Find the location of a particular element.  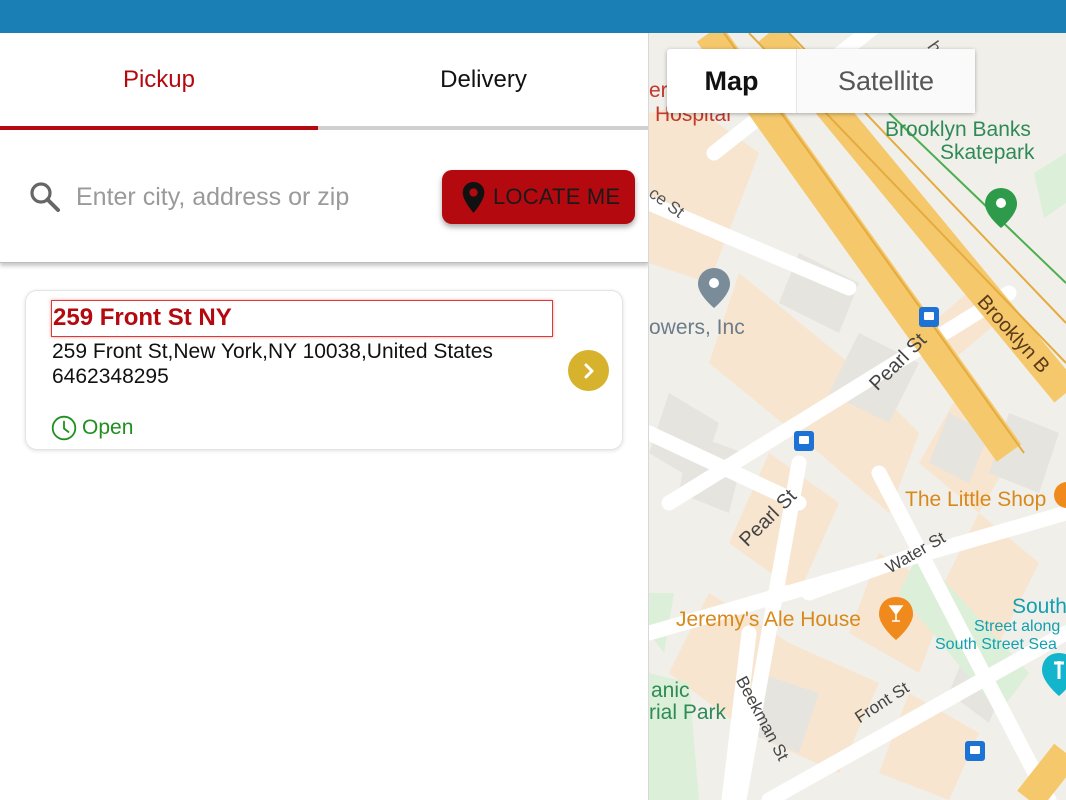

map-type-toggle: Map Satellite is located at coordinates (821, 81).